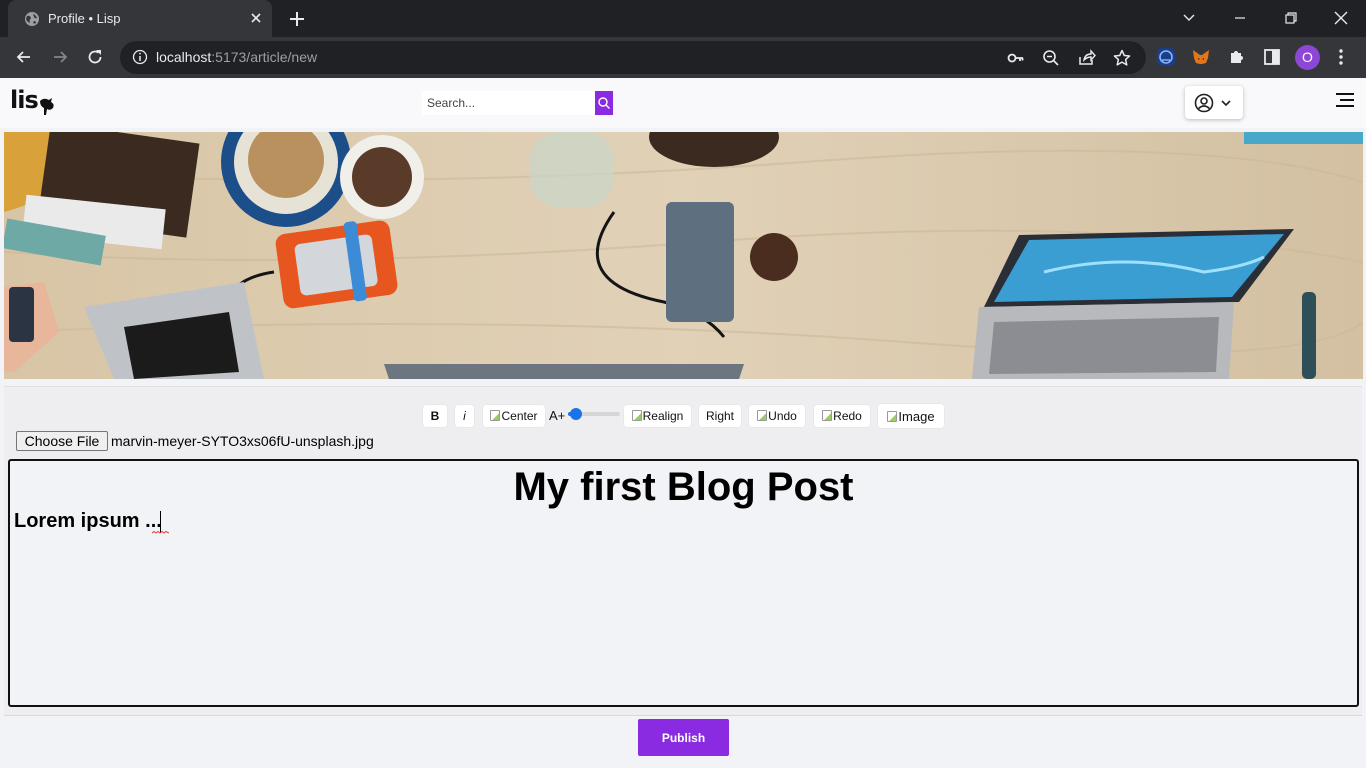 This screenshot has width=1366, height=768. Describe the element at coordinates (32, 19) in the screenshot. I see `globe-icon` at that location.